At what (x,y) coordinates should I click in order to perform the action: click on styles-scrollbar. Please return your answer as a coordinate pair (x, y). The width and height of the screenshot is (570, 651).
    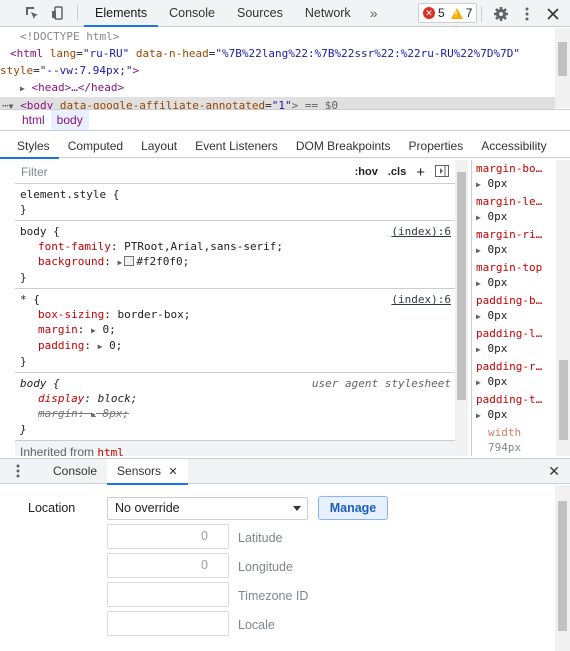
    Looking at the image, I should click on (461, 308).